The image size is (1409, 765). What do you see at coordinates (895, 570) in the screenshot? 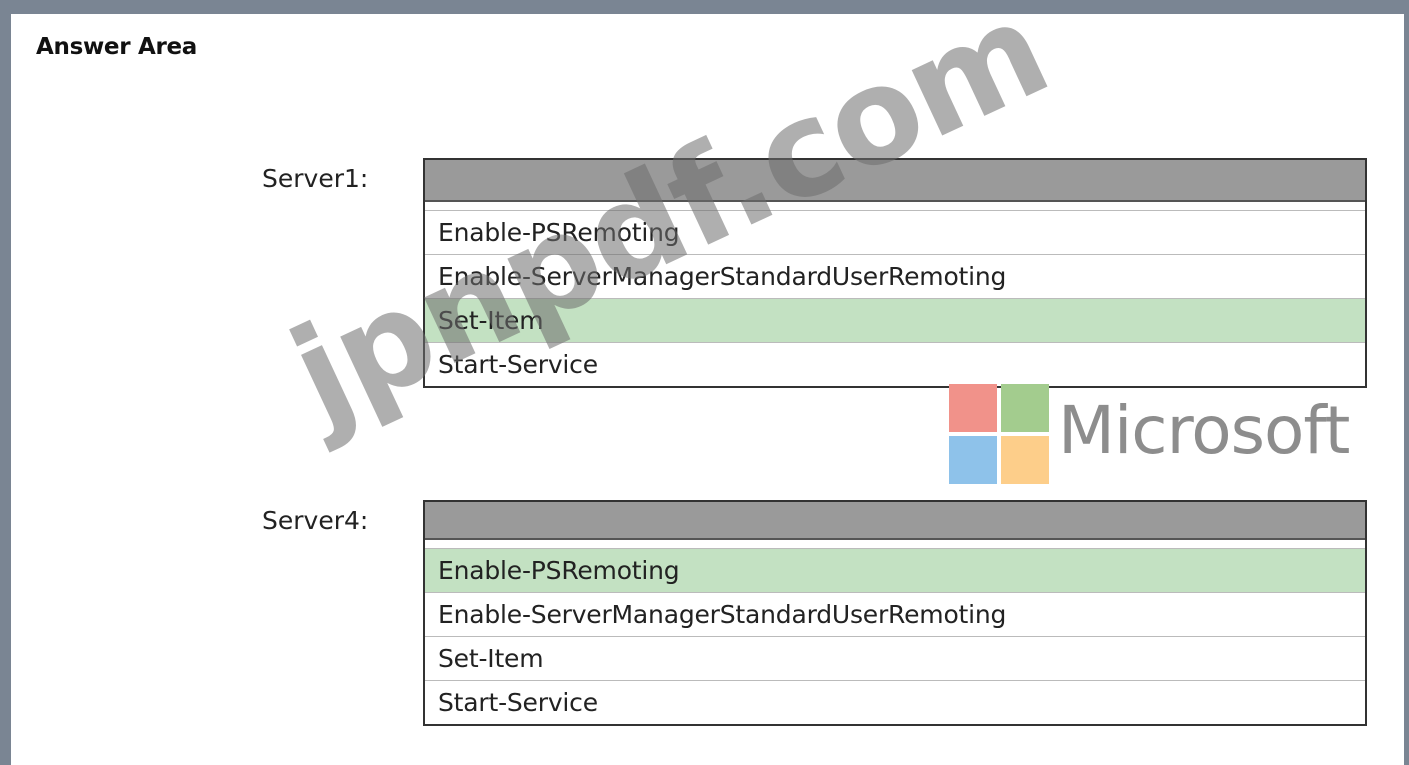
I see `server4-option: Enable-PSRemoting` at bounding box center [895, 570].